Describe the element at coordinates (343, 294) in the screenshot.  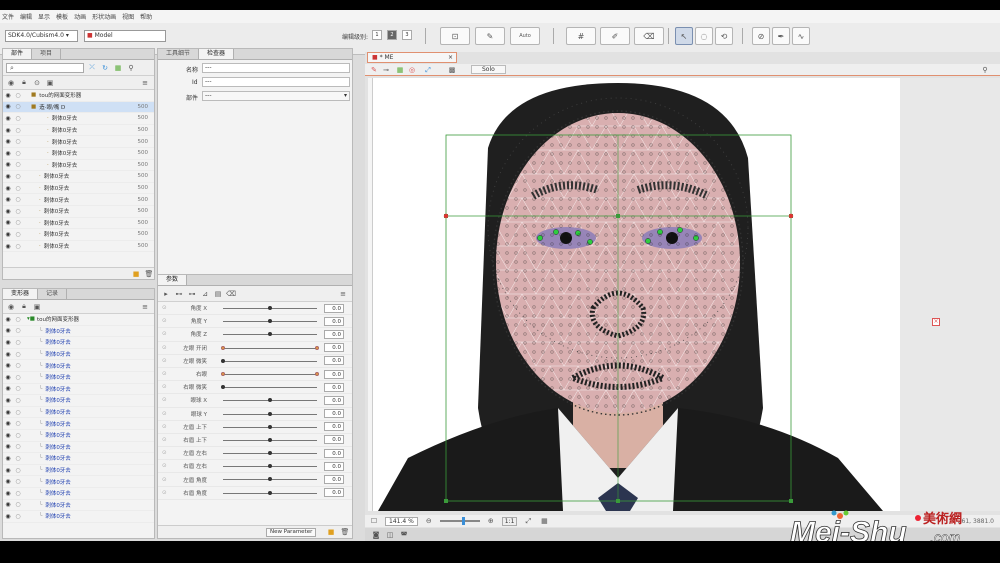
I see `menu-icon: ≡` at that location.